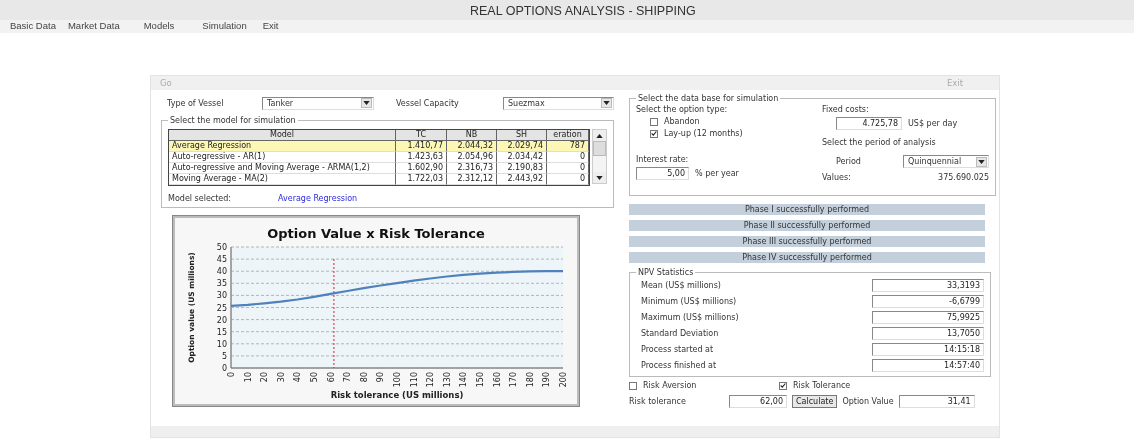 Image resolution: width=1134 pixels, height=438 pixels. What do you see at coordinates (836, 177) in the screenshot?
I see `field-label: Values:` at bounding box center [836, 177].